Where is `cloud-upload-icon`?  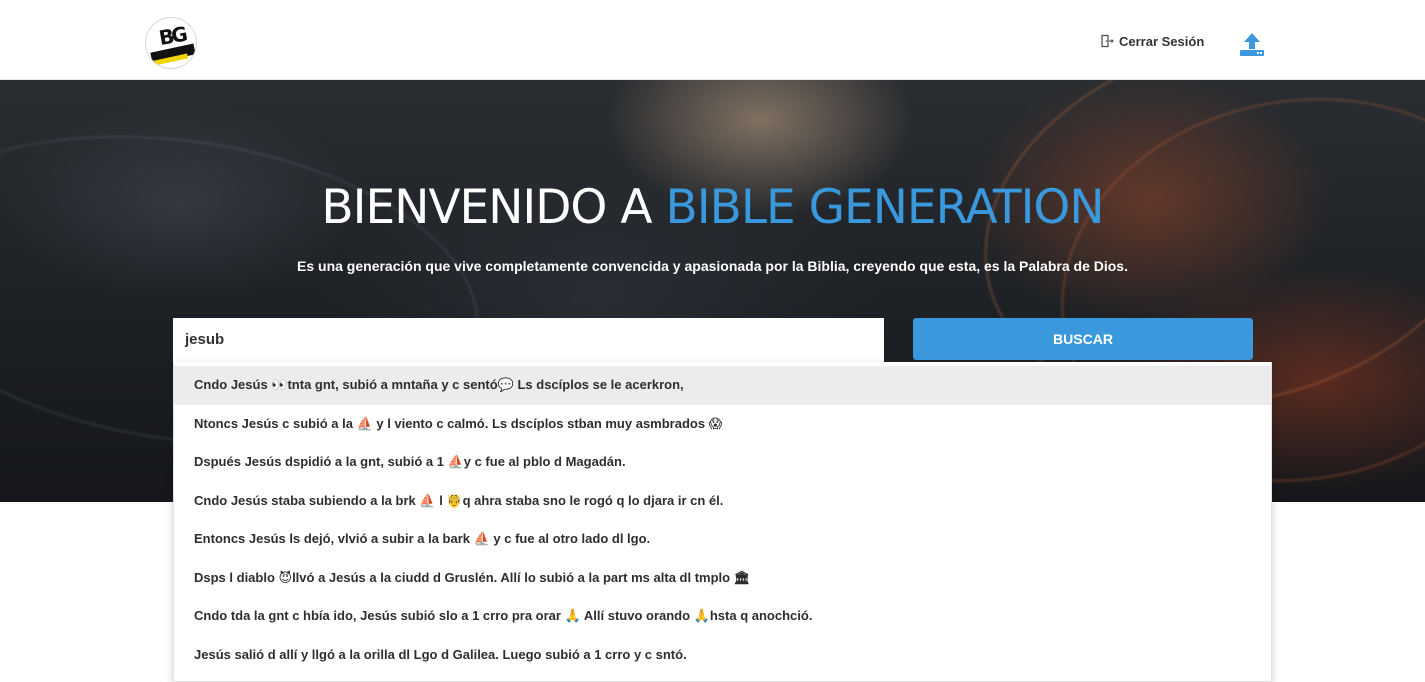
cloud-upload-icon is located at coordinates (1252, 44).